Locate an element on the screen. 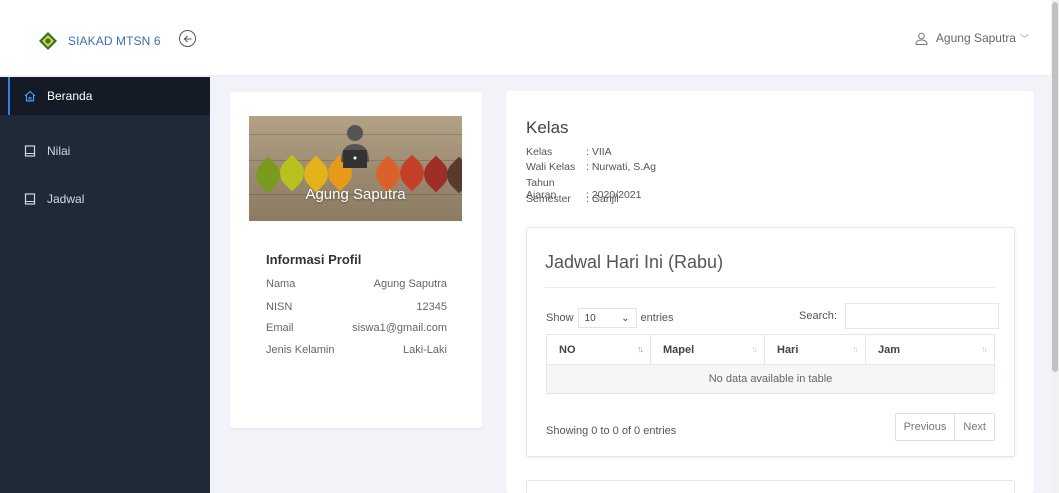 The height and width of the screenshot is (493, 1059). profile-field-jenis-kelamin: Jenis Kelamin Laki-Laki is located at coordinates (356, 350).